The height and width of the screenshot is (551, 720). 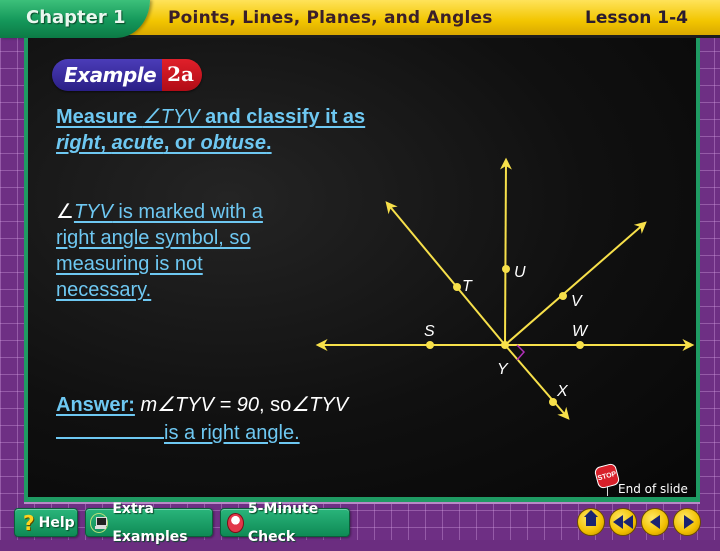 I want to click on answer-line-2: is a right angle., so click(x=246, y=433).